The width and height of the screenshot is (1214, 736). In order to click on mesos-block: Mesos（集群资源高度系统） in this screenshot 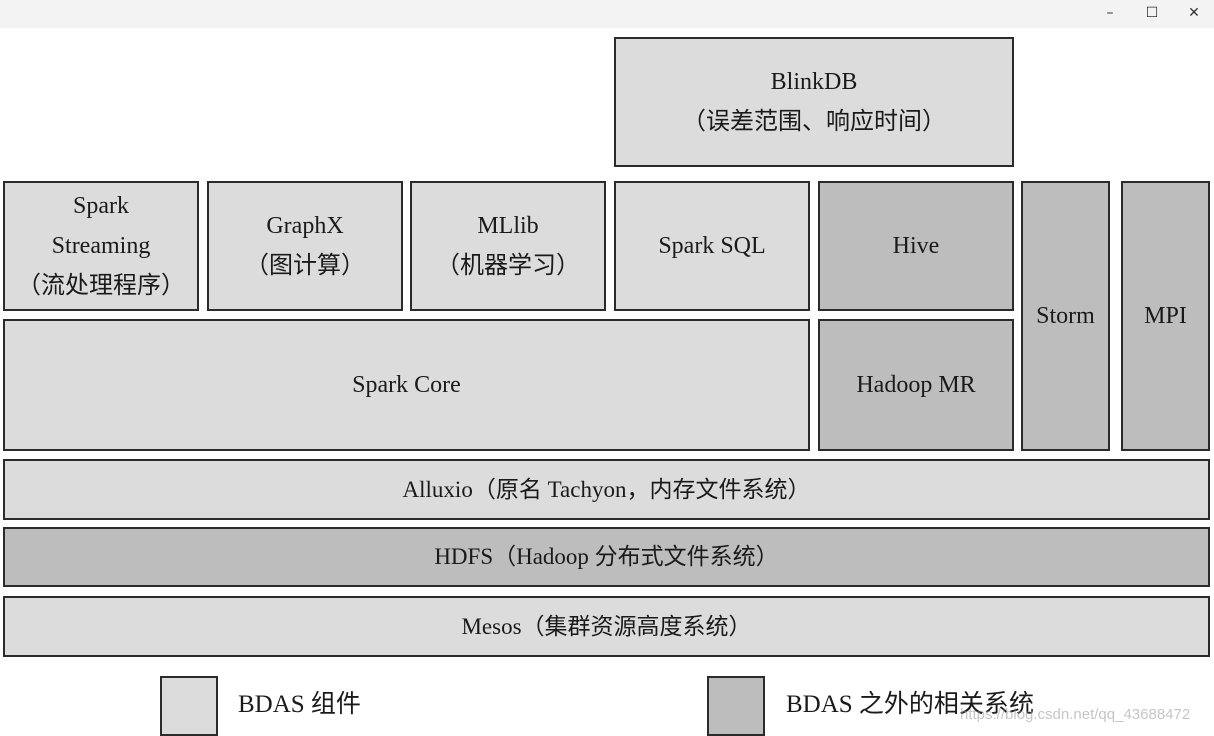, I will do `click(606, 626)`.